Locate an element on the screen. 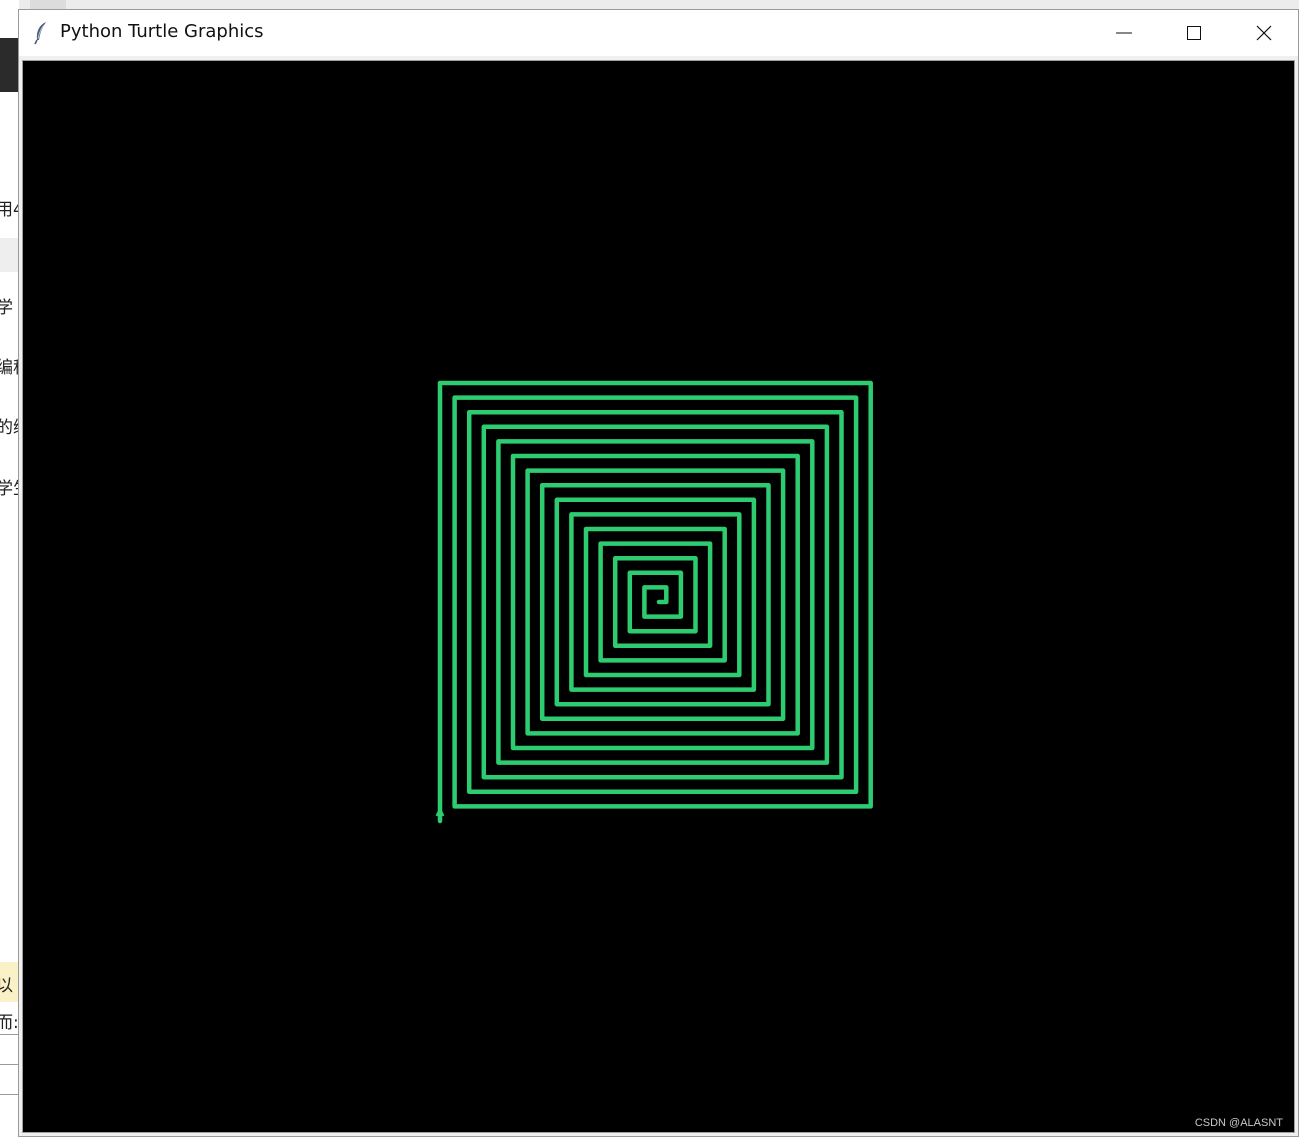  window-title: Python Turtle Graphics is located at coordinates (162, 31).